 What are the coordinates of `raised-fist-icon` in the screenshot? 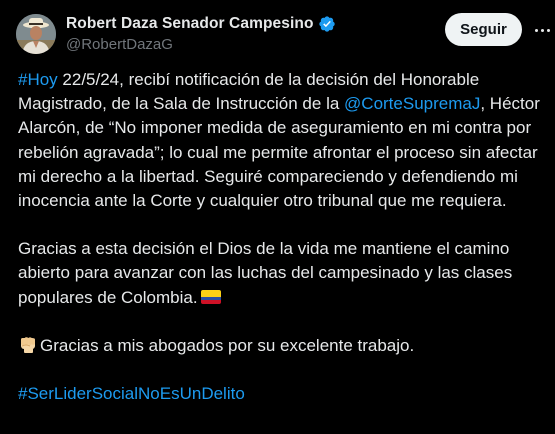 It's located at (28, 345).